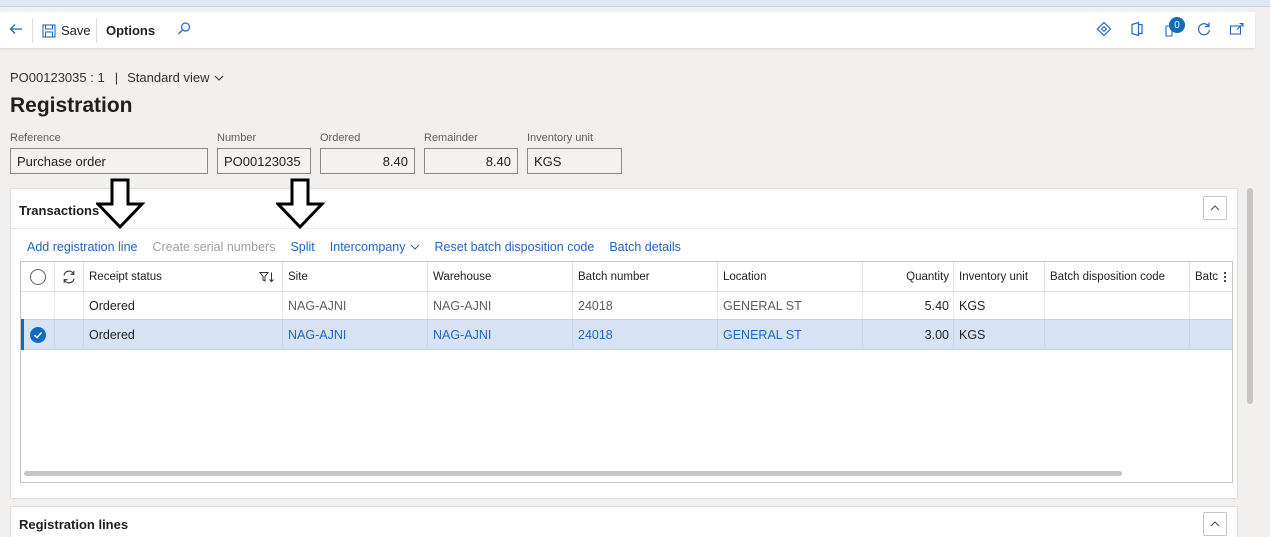  What do you see at coordinates (76, 30) in the screenshot?
I see `save-label: Save` at bounding box center [76, 30].